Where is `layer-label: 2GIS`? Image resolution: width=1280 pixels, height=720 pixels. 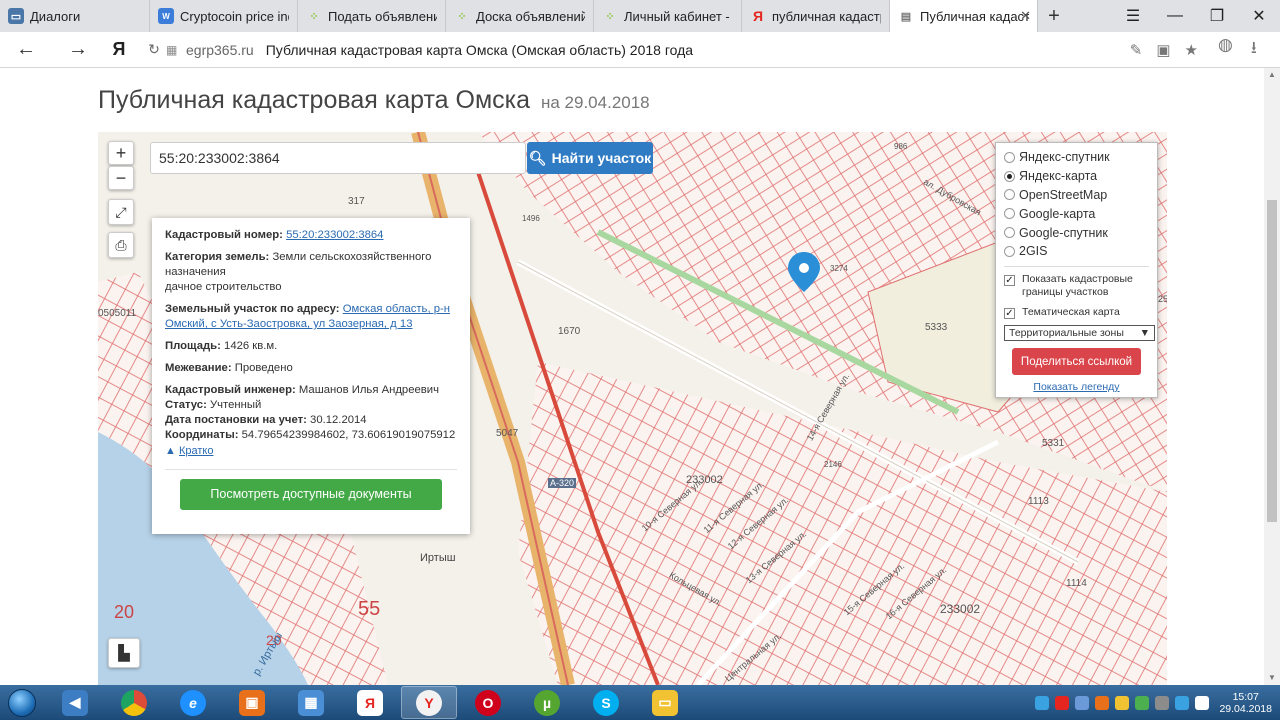
layer-label: 2GIS is located at coordinates (1033, 251).